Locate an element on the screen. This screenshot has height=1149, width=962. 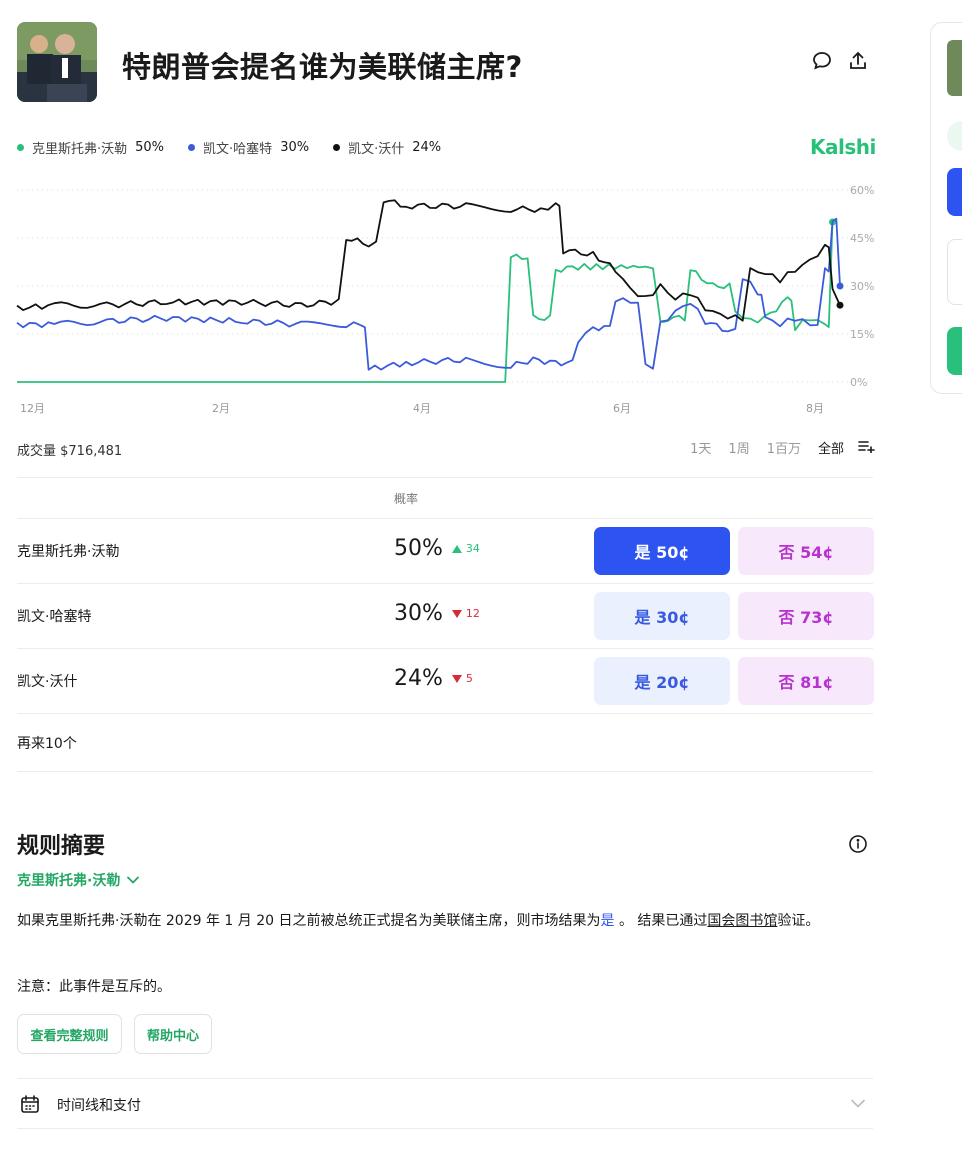
calendar-icon is located at coordinates (30, 1104).